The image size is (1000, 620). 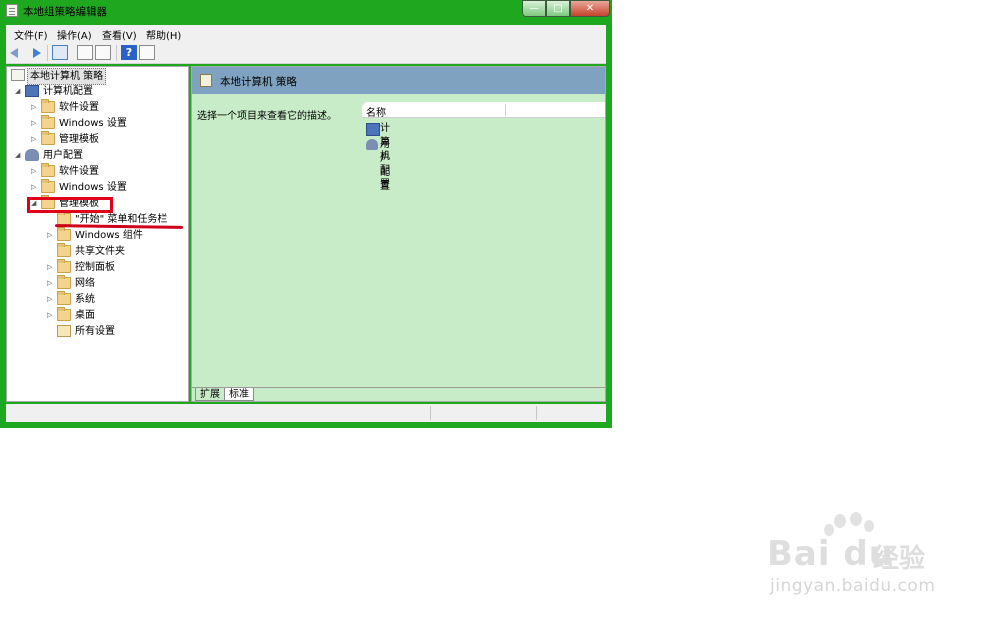 What do you see at coordinates (74, 34) in the screenshot?
I see `menu-action: 操作(A)` at bounding box center [74, 34].